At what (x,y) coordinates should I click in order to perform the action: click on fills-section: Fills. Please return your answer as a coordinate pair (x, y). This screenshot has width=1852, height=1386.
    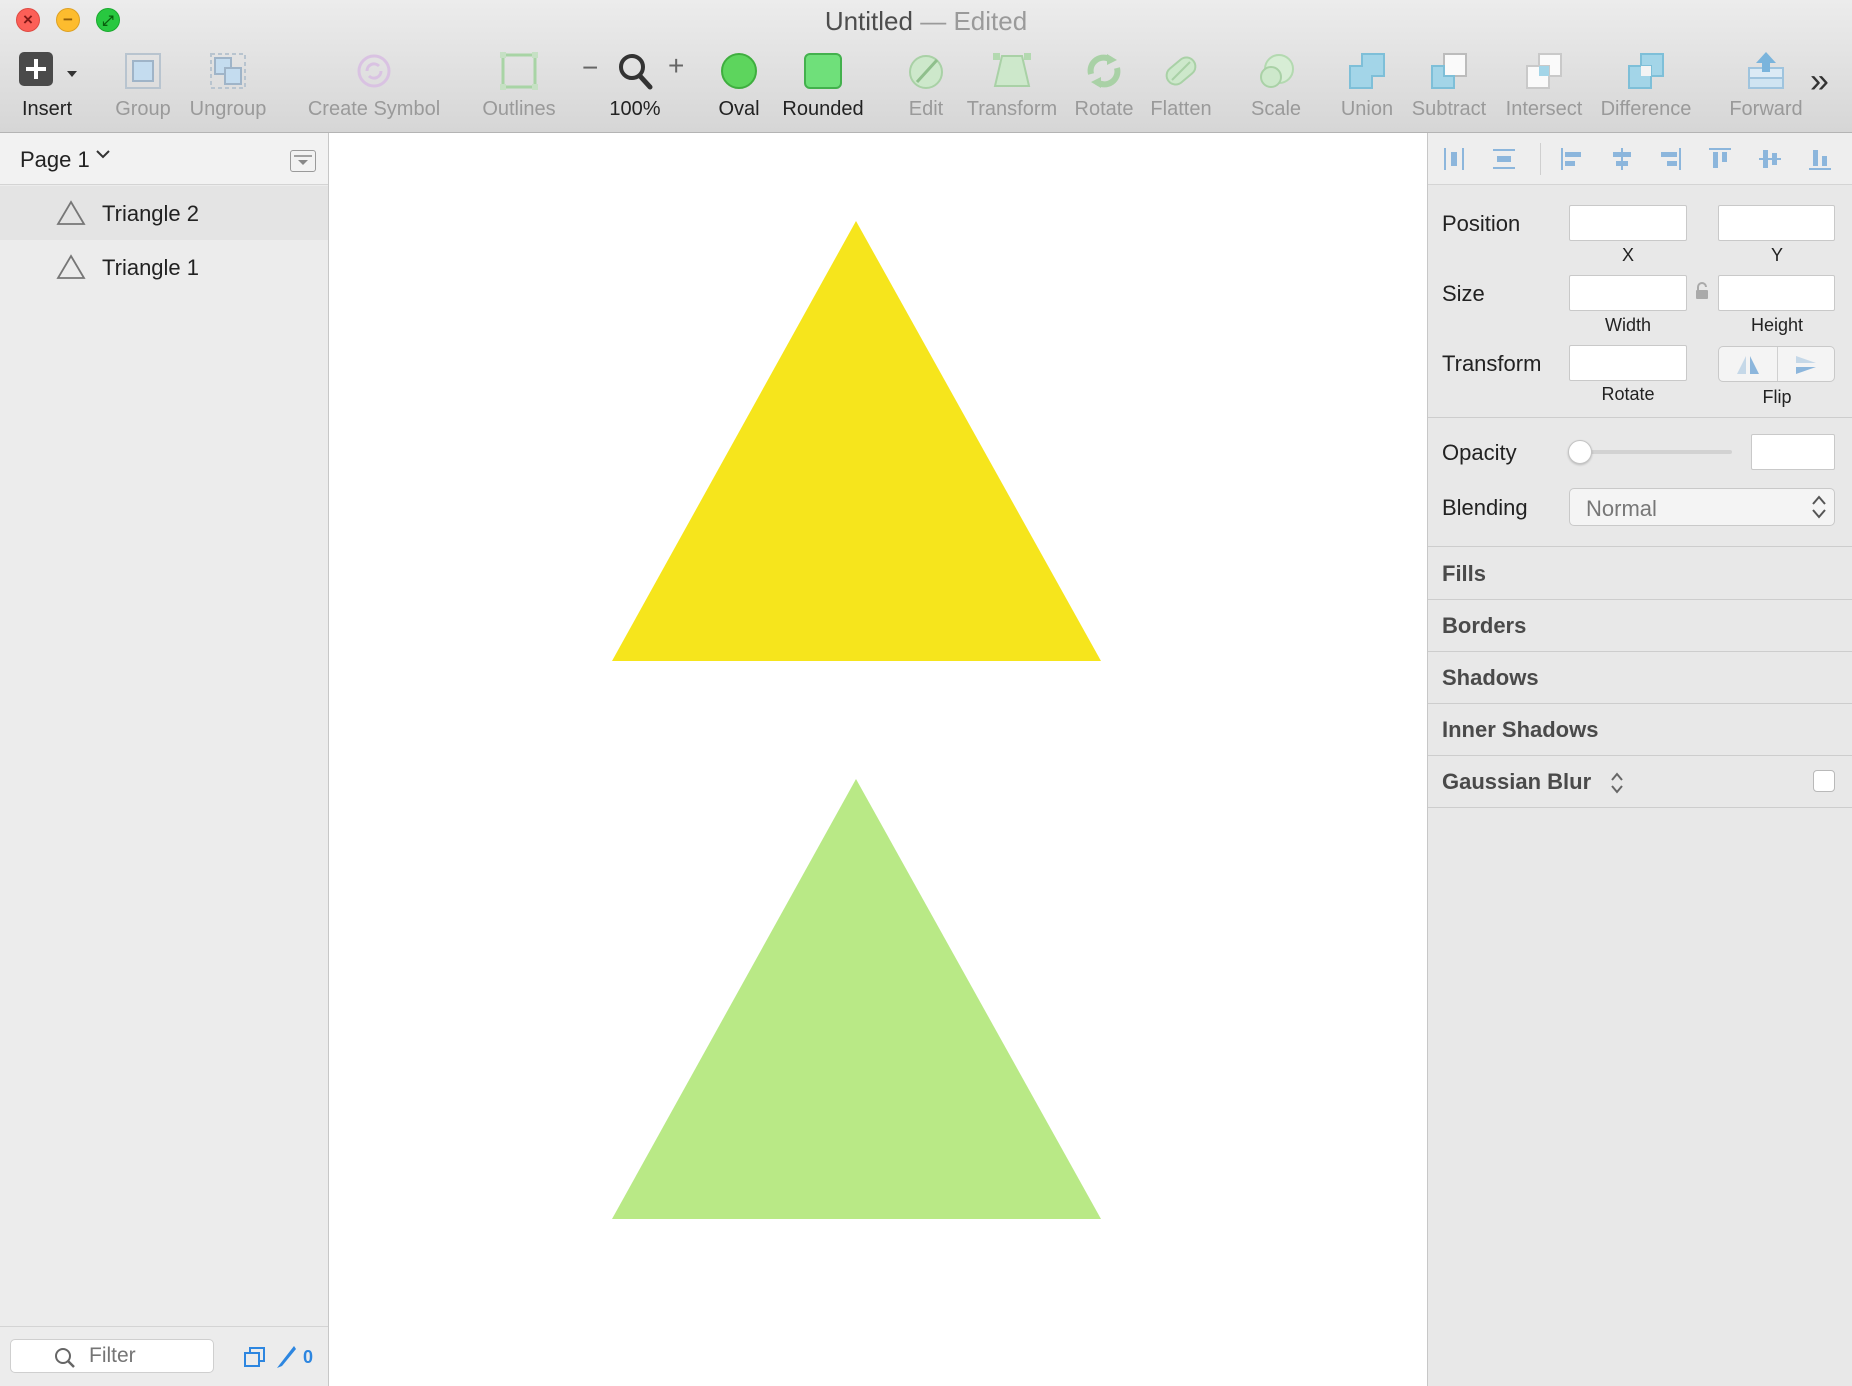
    Looking at the image, I should click on (1464, 574).